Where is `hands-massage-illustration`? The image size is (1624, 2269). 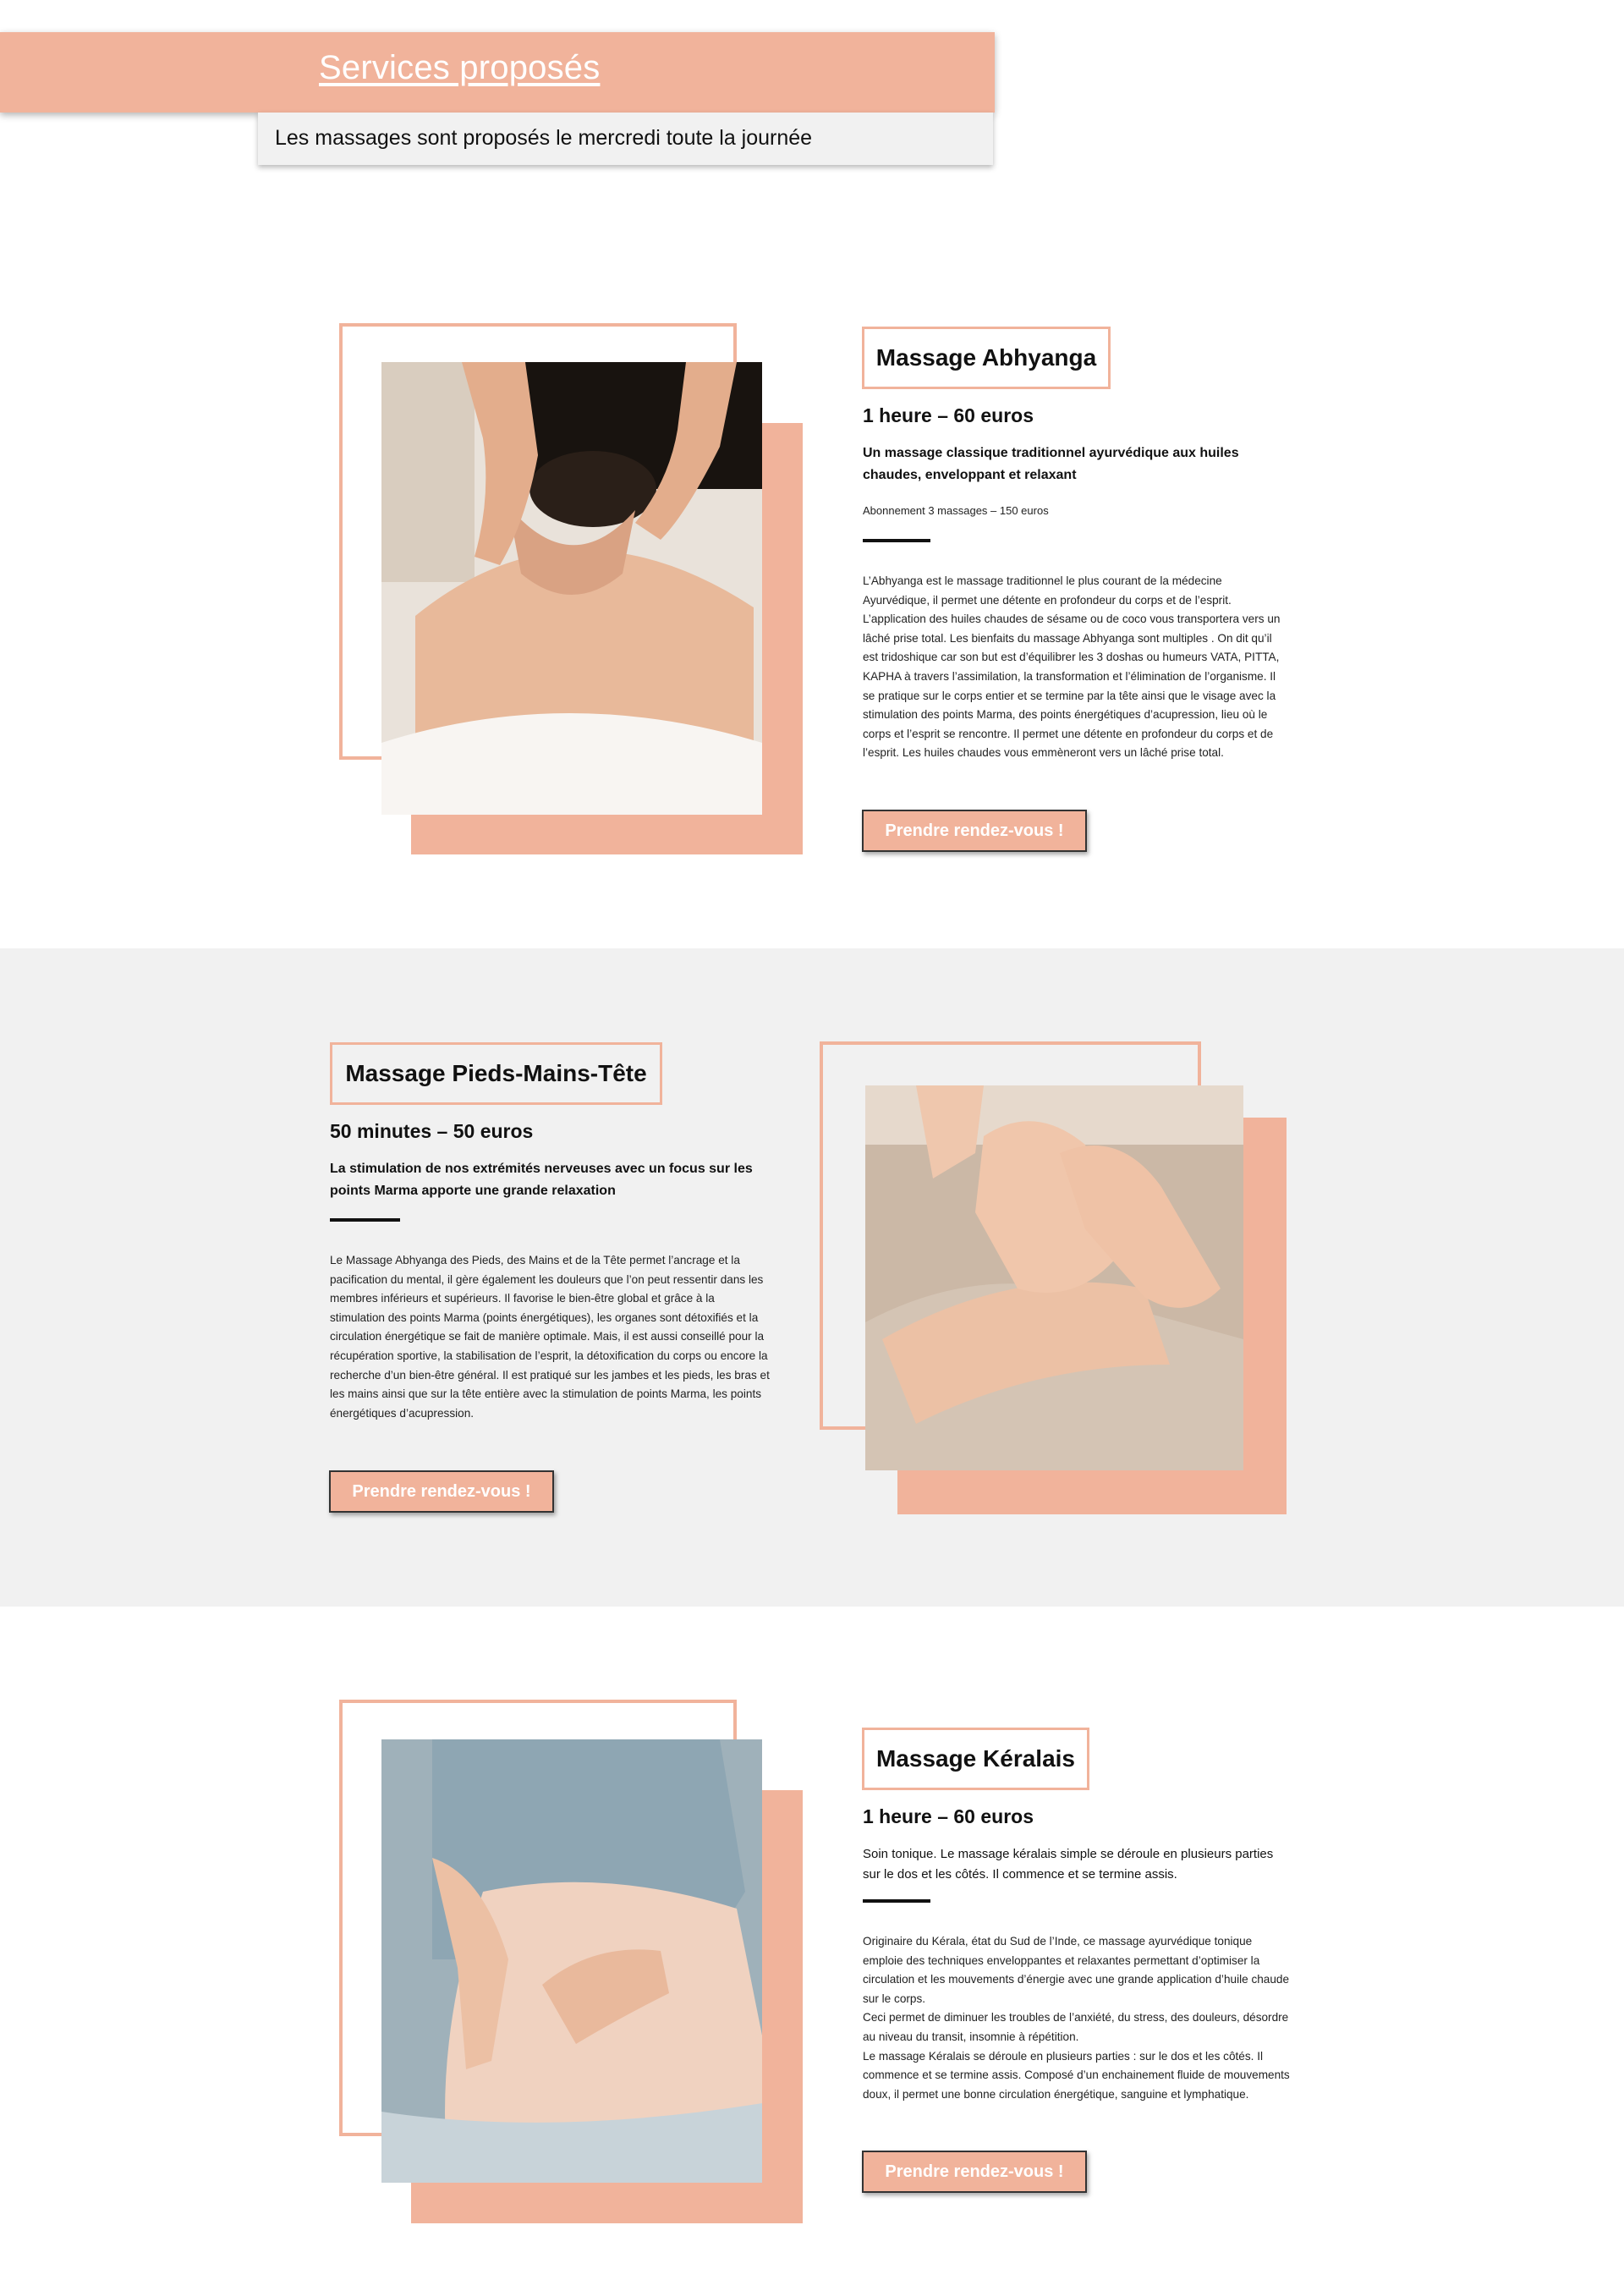
hands-massage-illustration is located at coordinates (1054, 1277).